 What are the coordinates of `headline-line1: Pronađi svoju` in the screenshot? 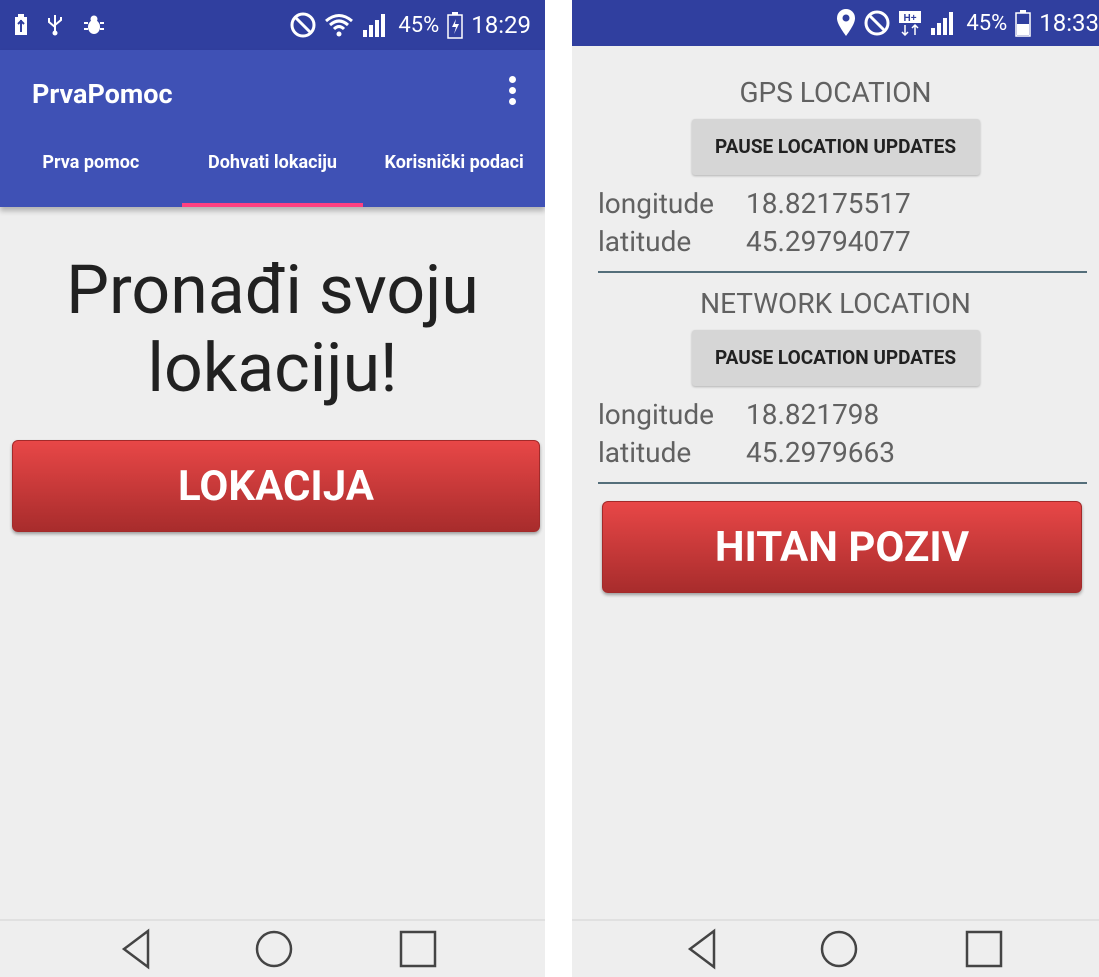 It's located at (272, 290).